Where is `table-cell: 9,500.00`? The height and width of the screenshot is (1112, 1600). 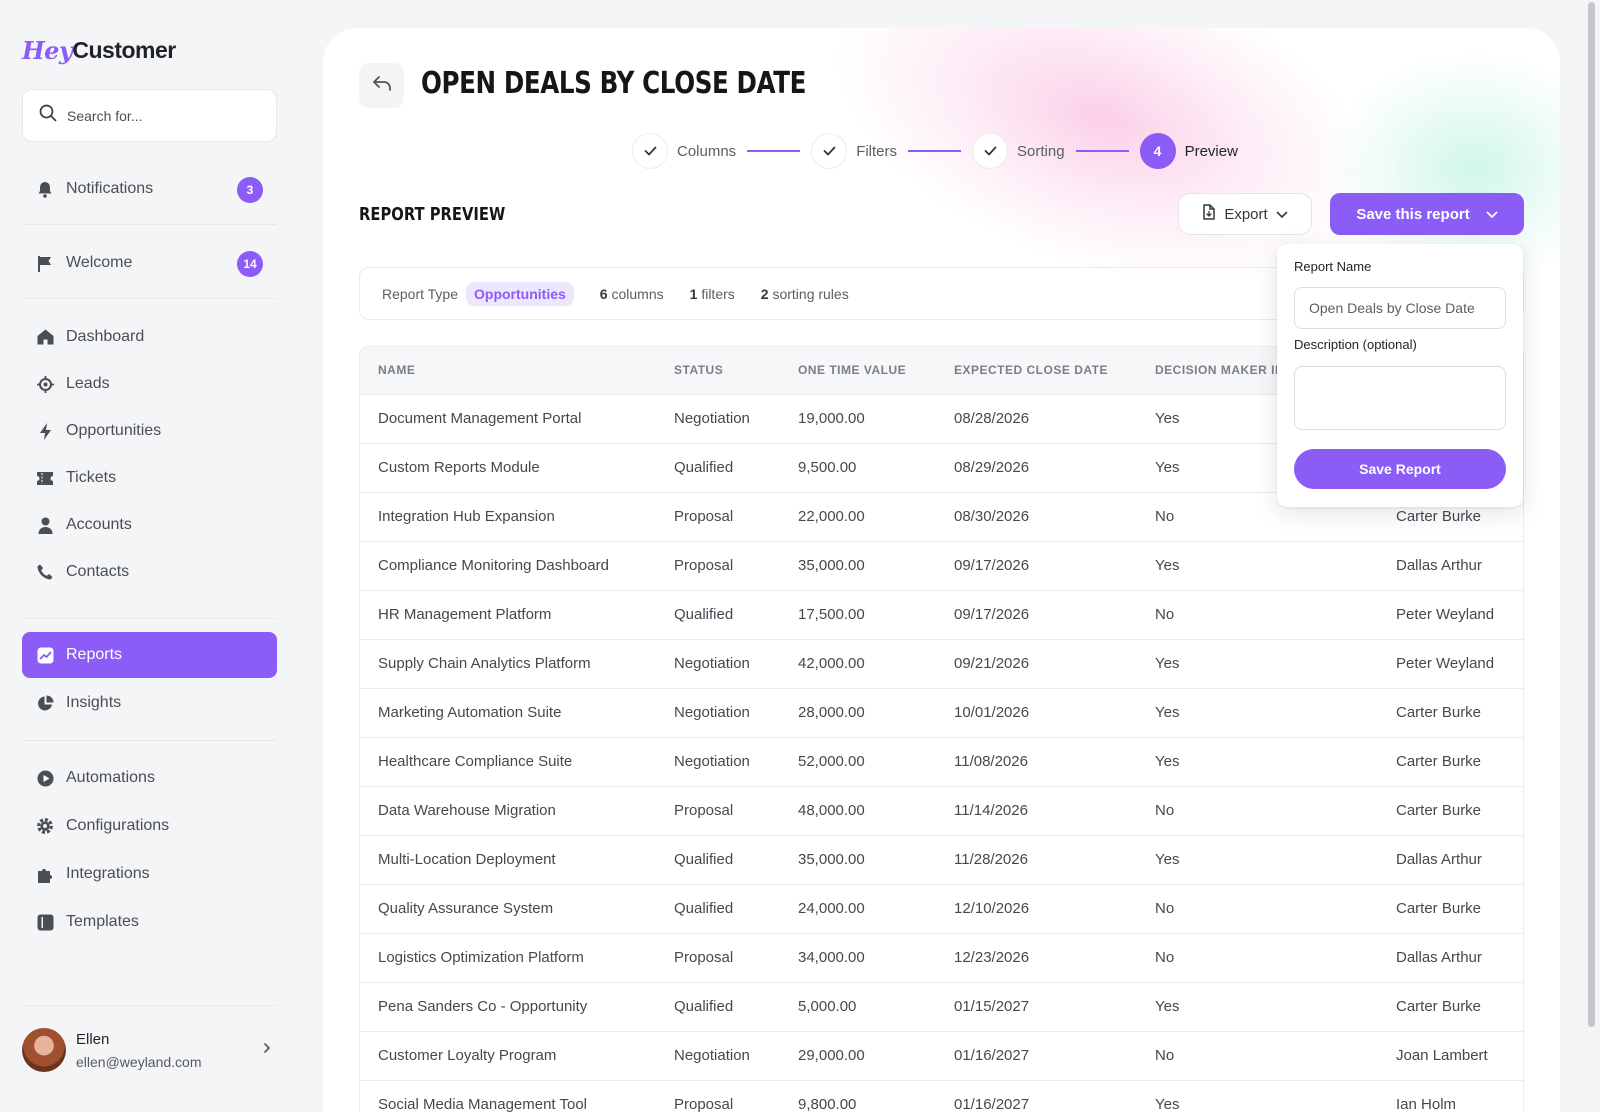 table-cell: 9,500.00 is located at coordinates (827, 467).